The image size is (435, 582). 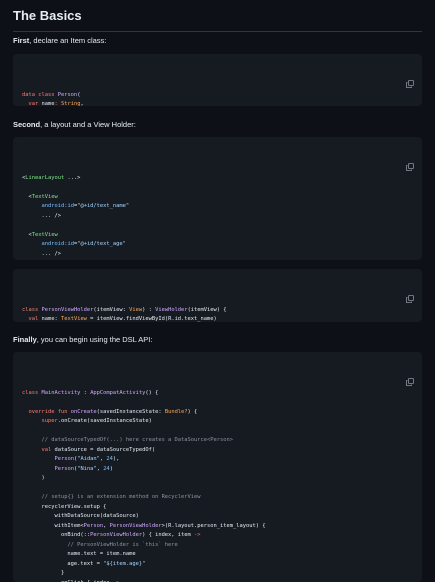 I want to click on code-line: super.onCreate(savedInstanceState), so click(x=217, y=422).